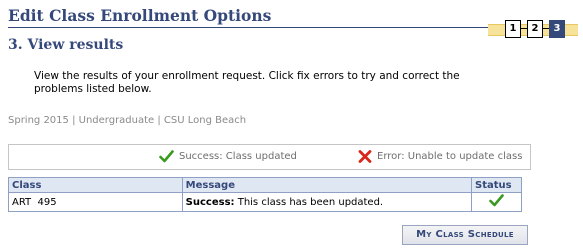 This screenshot has height=250, width=583. Describe the element at coordinates (309, 202) in the screenshot. I see `message-text: This class has been updated.` at that location.